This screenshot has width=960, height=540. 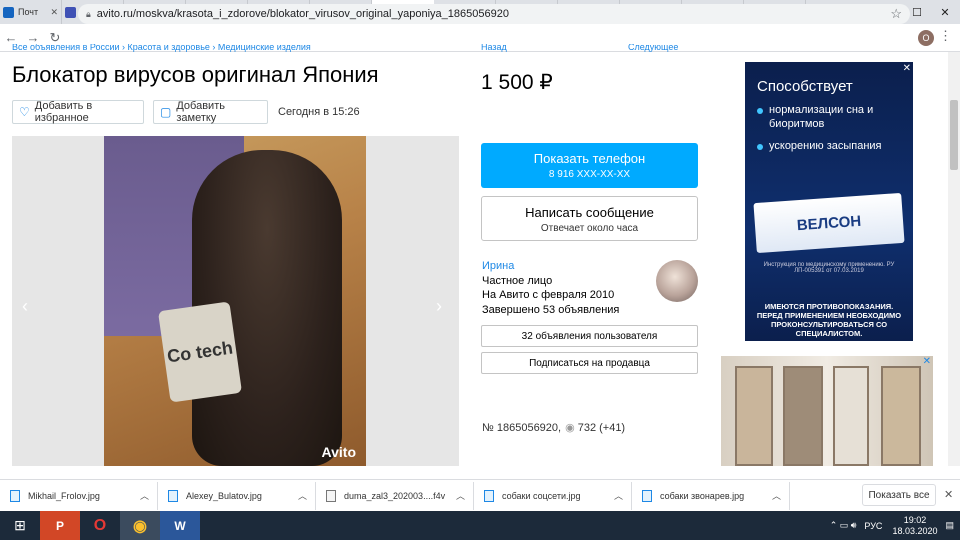 I want to click on add-favorite-button: ♡ Добавить в избранное, so click(x=78, y=112).